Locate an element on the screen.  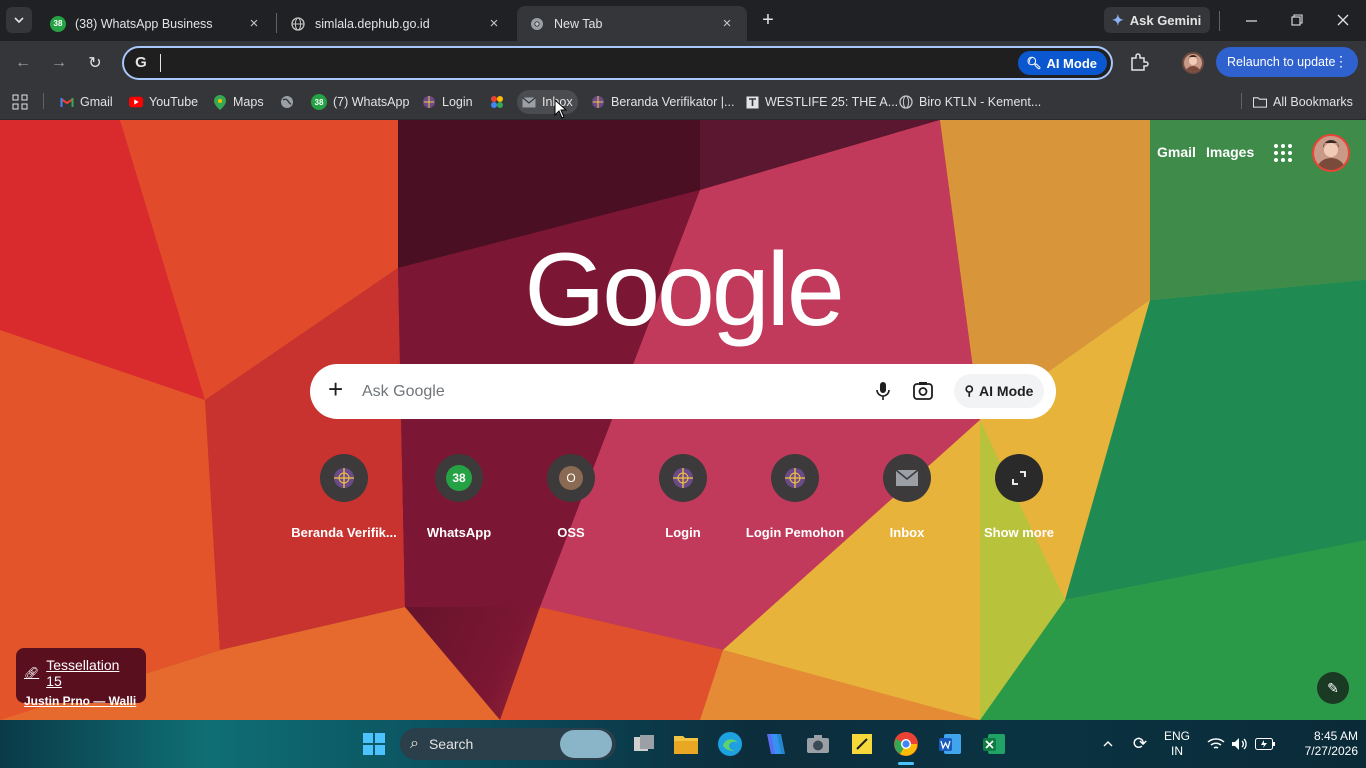
chrome-taskbar-button is located at coordinates (906, 747).